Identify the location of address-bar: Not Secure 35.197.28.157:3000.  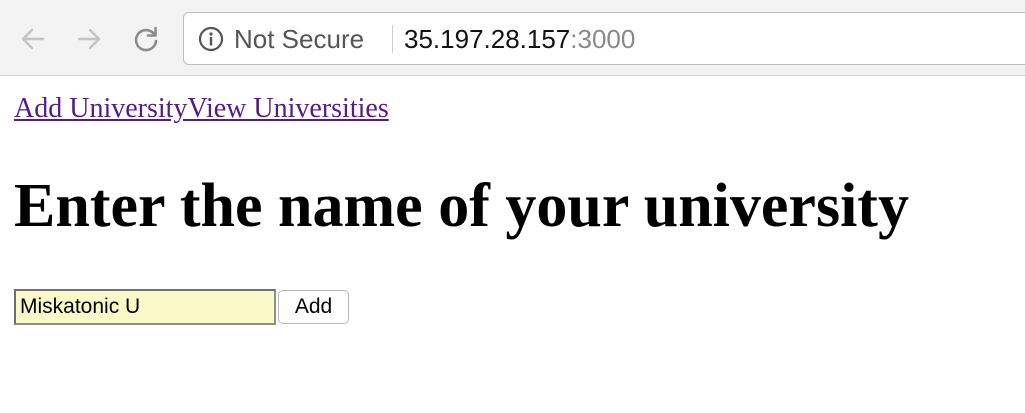
(604, 38).